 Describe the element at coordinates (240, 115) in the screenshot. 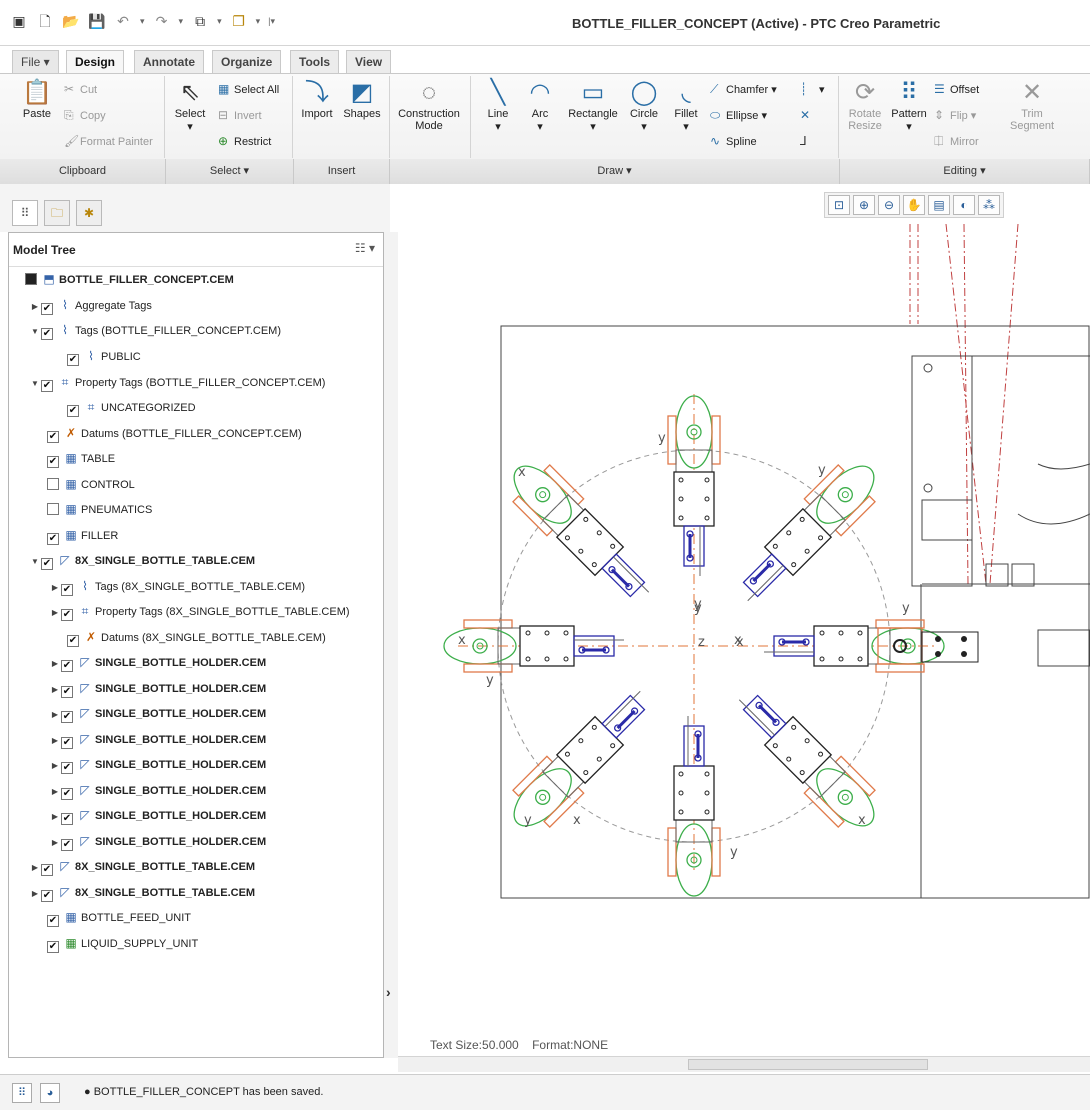

I see `invert-button: ⊟ Invert` at that location.